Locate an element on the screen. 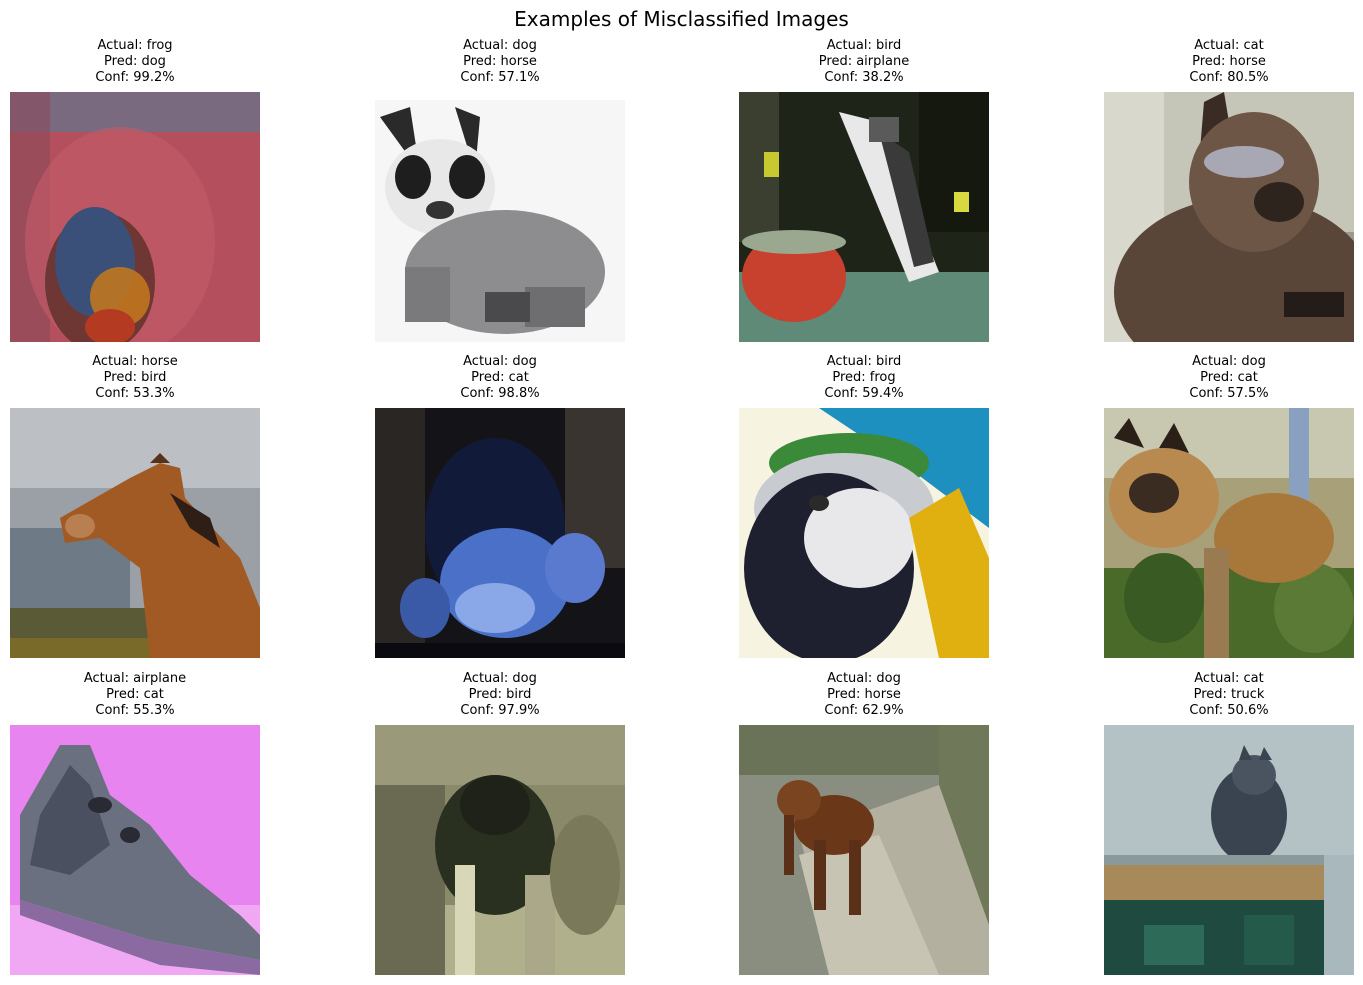  caption: Actual: horse Pred: bird Conf: 53.3% is located at coordinates (150, 378).